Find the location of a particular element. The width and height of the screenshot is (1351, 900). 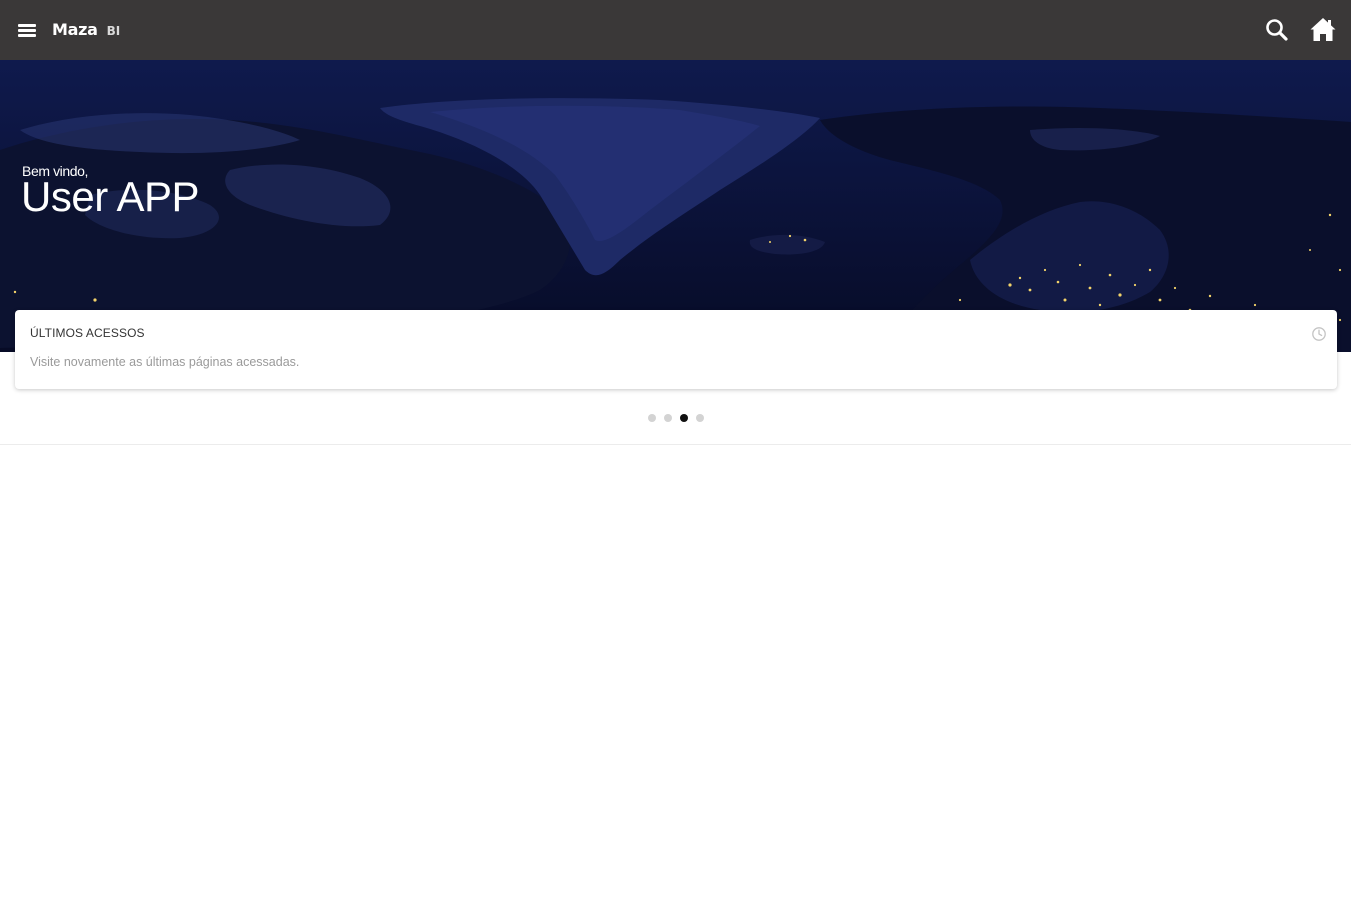

brand-logo: Maza BI is located at coordinates (86, 30).